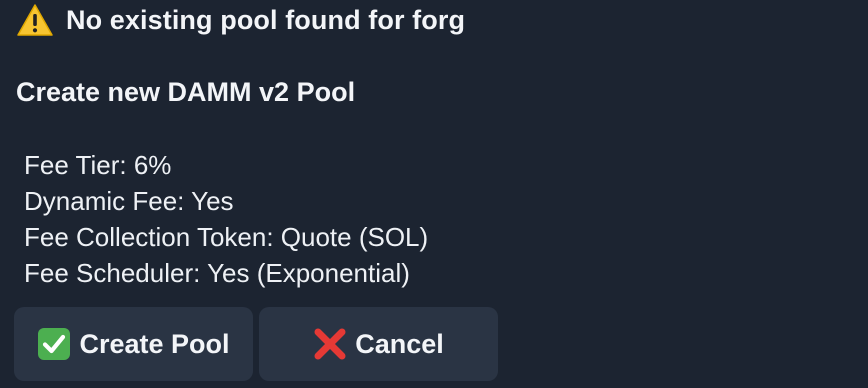 This screenshot has height=388, width=868. Describe the element at coordinates (226, 237) in the screenshot. I see `detail-fee-collection-token: Fee Collection Token: Quote (SOL)` at that location.